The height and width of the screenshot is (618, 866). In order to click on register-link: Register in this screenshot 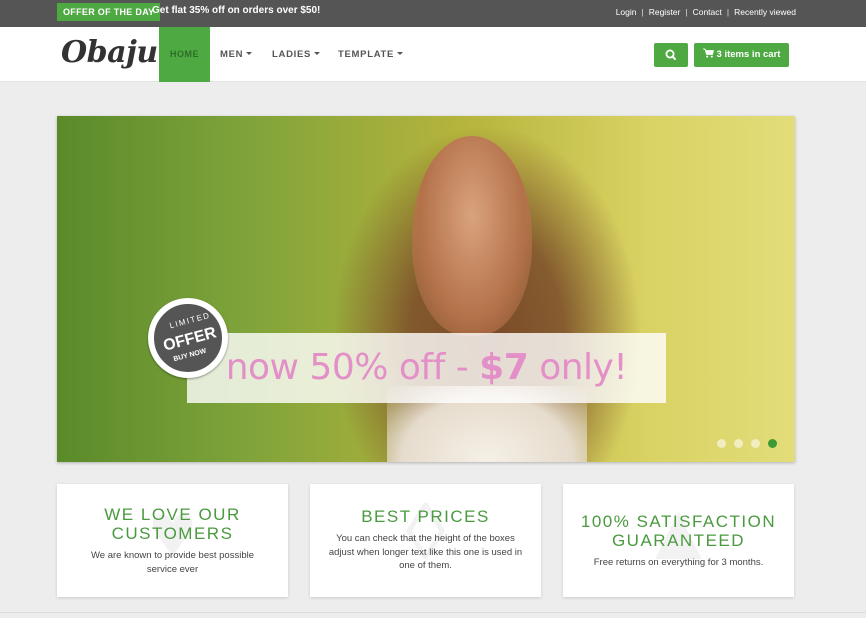, I will do `click(665, 12)`.